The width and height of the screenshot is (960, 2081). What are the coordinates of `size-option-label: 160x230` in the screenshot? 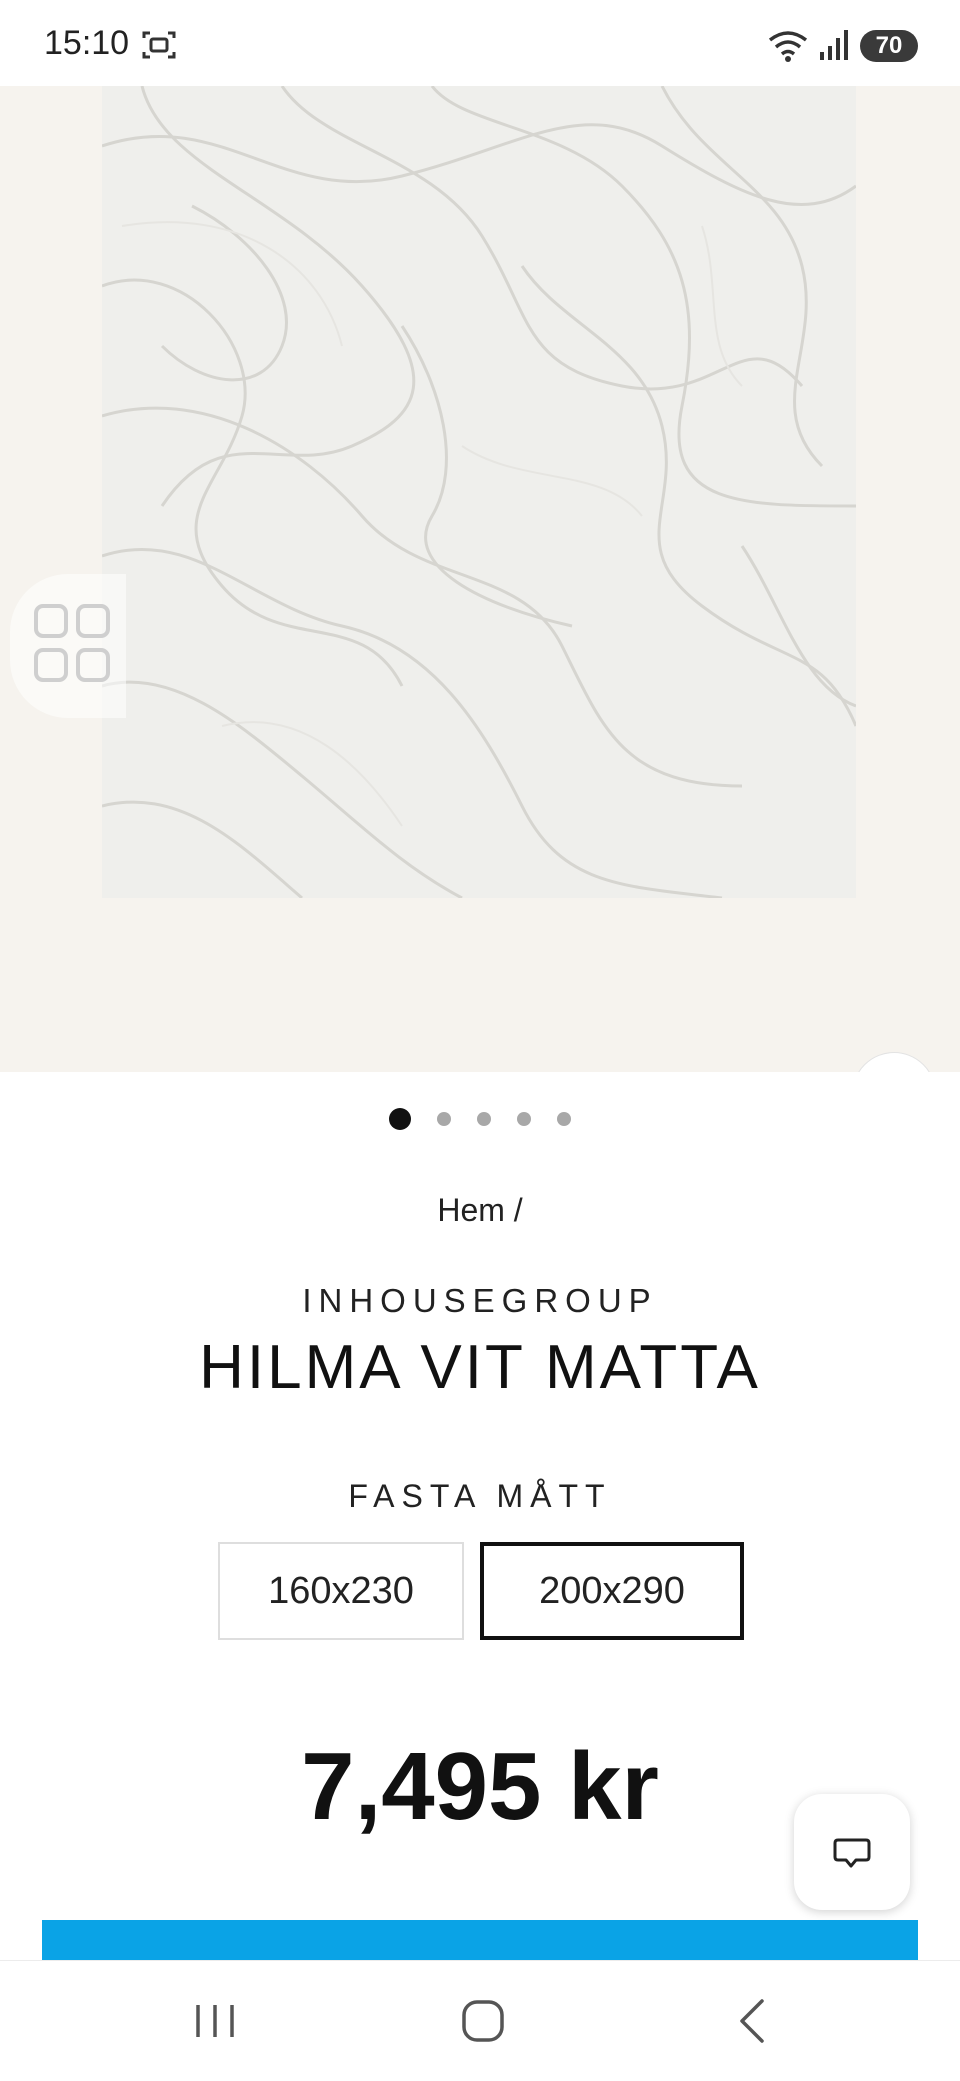 It's located at (341, 1590).